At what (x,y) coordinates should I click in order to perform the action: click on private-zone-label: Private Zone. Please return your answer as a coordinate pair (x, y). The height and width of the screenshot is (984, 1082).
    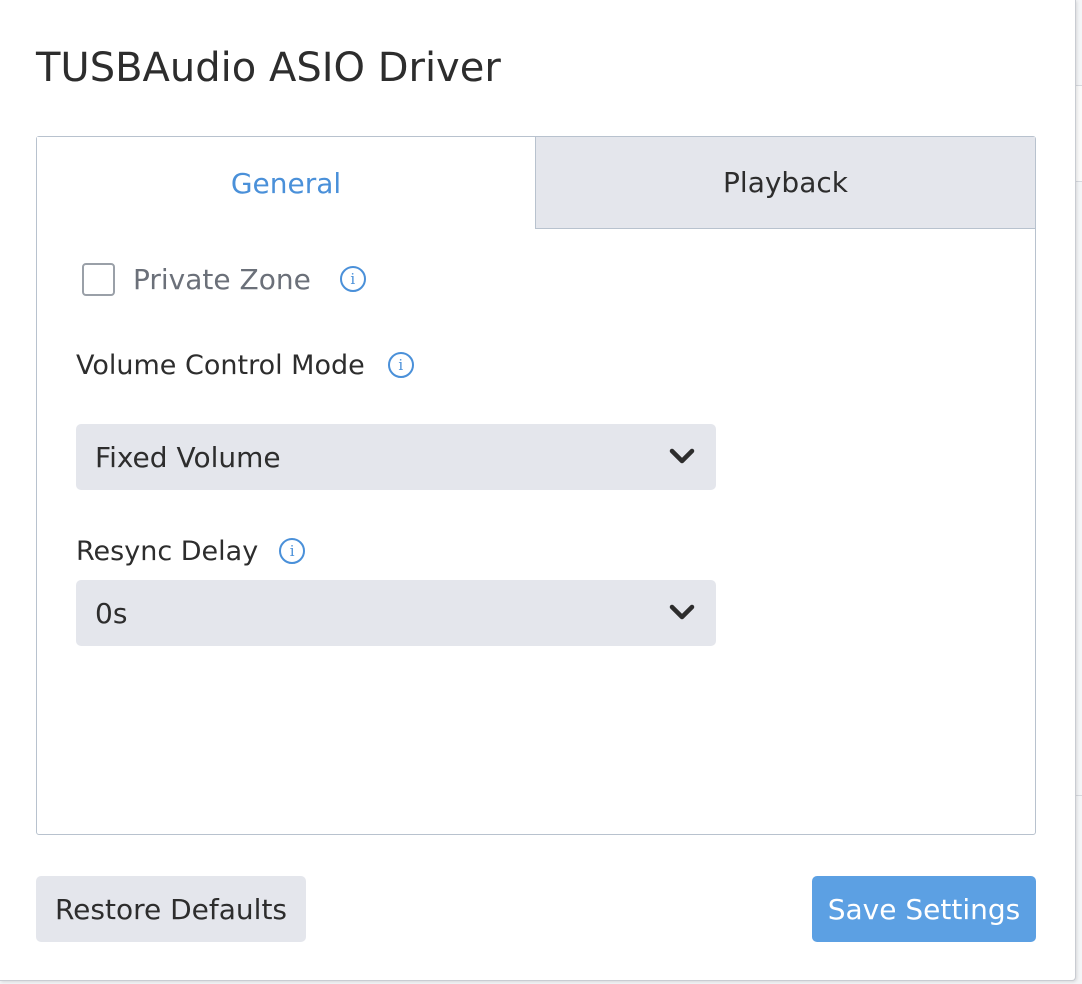
    Looking at the image, I should click on (222, 279).